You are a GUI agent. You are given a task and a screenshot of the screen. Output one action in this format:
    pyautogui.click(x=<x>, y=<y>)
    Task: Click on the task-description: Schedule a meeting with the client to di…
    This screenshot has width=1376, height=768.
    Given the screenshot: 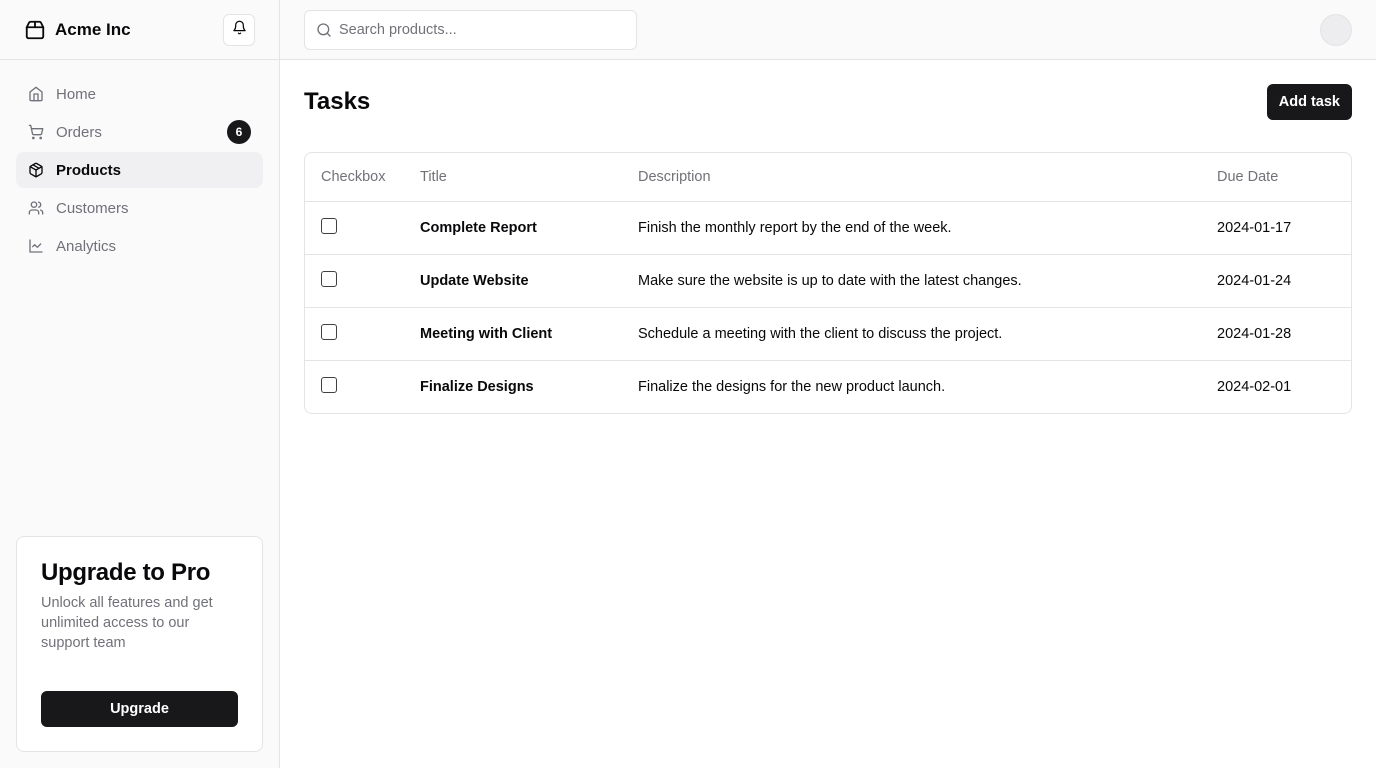 What is the action you would take?
    pyautogui.click(x=911, y=334)
    